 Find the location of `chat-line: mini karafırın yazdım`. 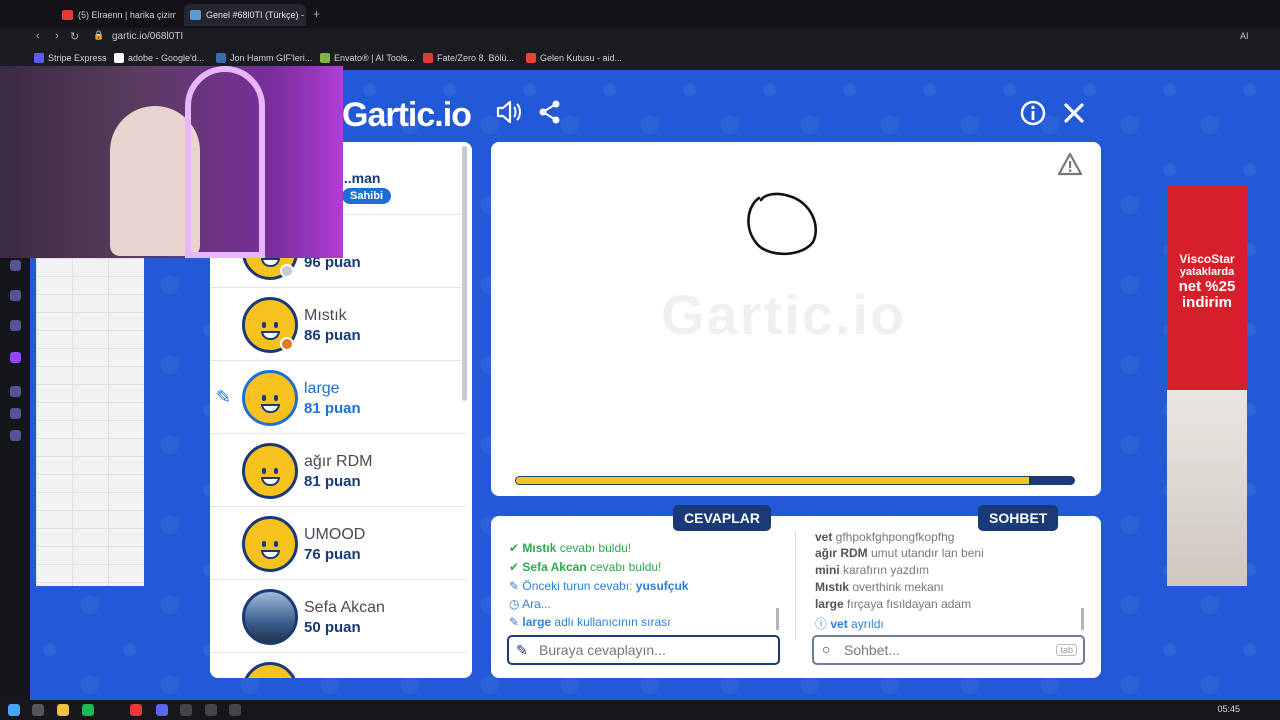

chat-line: mini karafırın yazdım is located at coordinates (872, 570).